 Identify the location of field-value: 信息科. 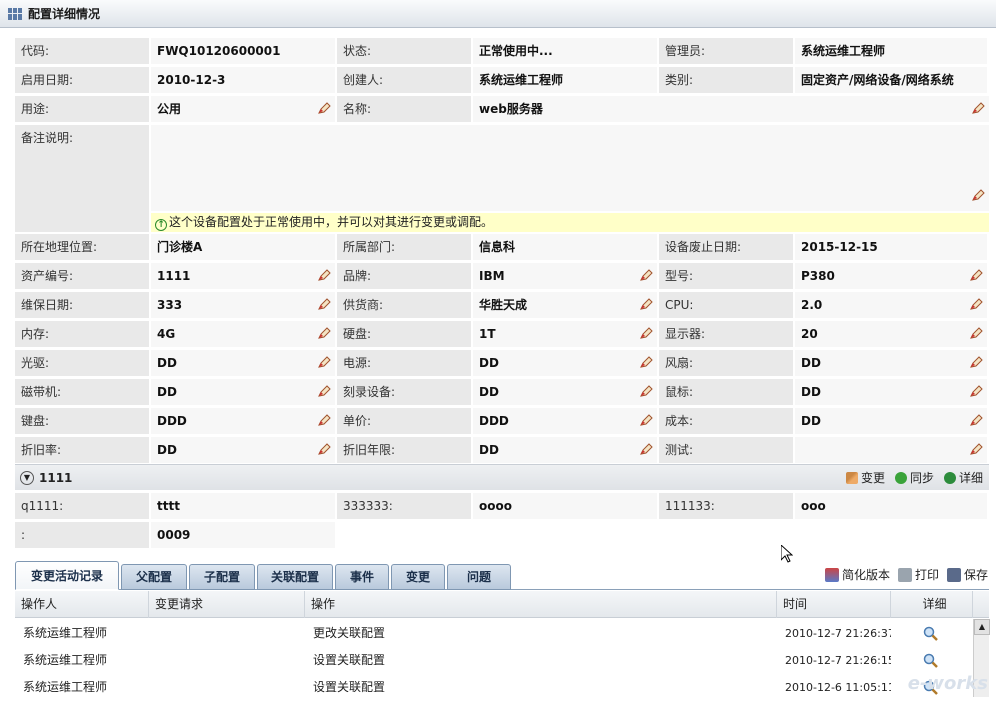
(565, 247).